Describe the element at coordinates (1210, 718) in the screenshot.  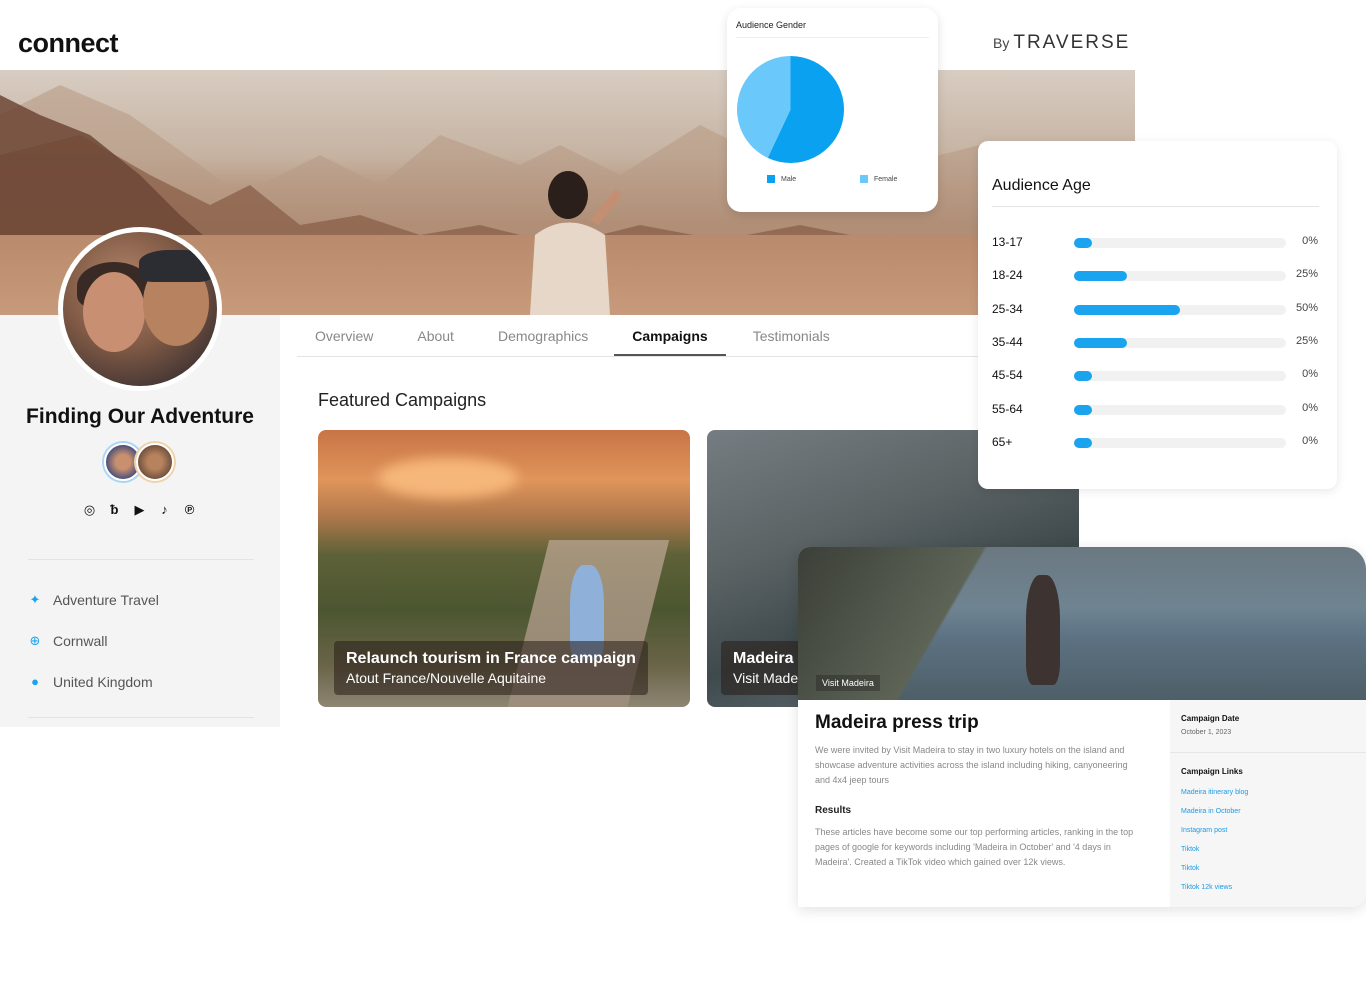
I see `campaign-date-heading: Campaign Date` at that location.